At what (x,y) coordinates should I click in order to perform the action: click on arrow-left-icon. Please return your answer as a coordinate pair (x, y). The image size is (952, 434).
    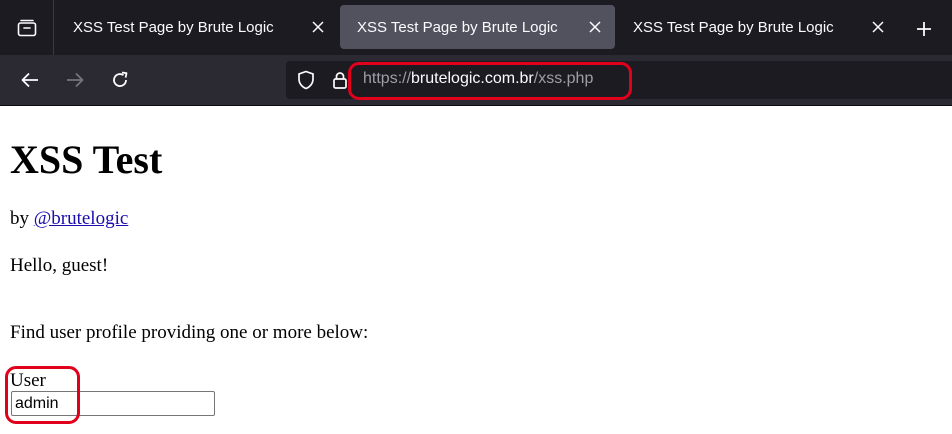
    Looking at the image, I should click on (29, 80).